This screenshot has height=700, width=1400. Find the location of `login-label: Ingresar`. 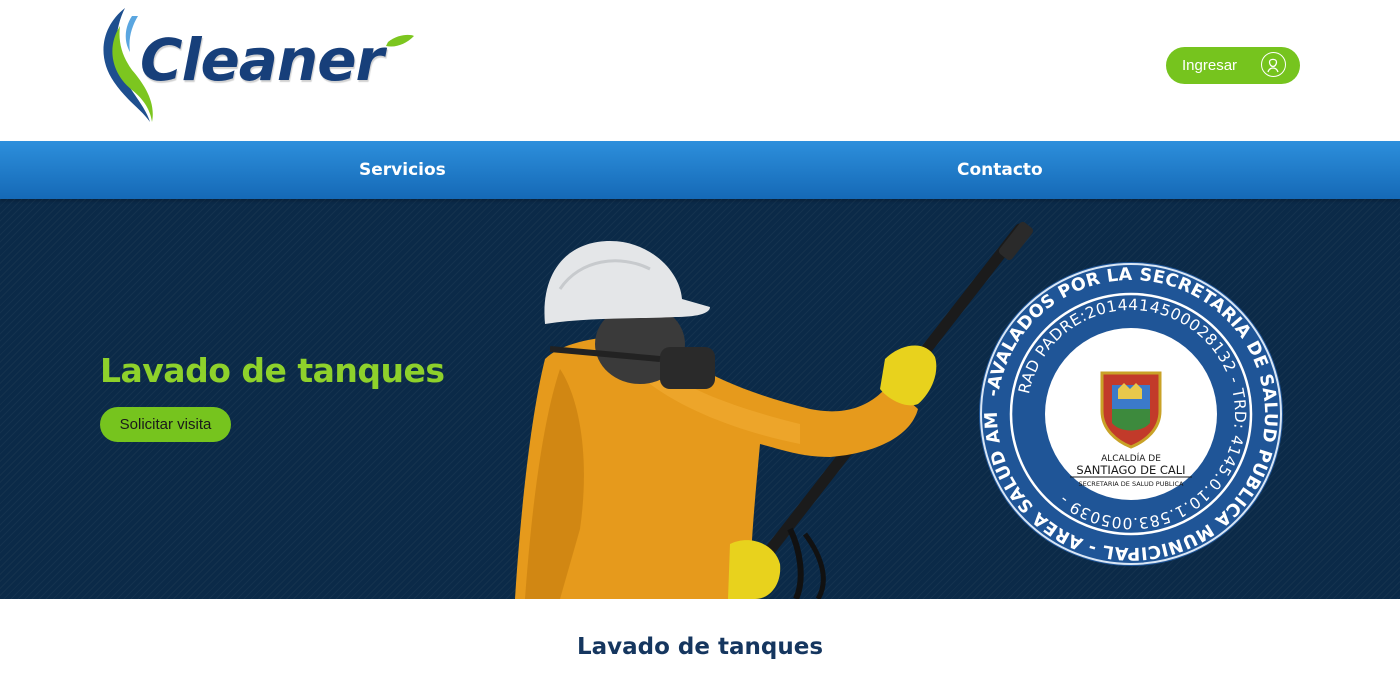

login-label: Ingresar is located at coordinates (1210, 65).